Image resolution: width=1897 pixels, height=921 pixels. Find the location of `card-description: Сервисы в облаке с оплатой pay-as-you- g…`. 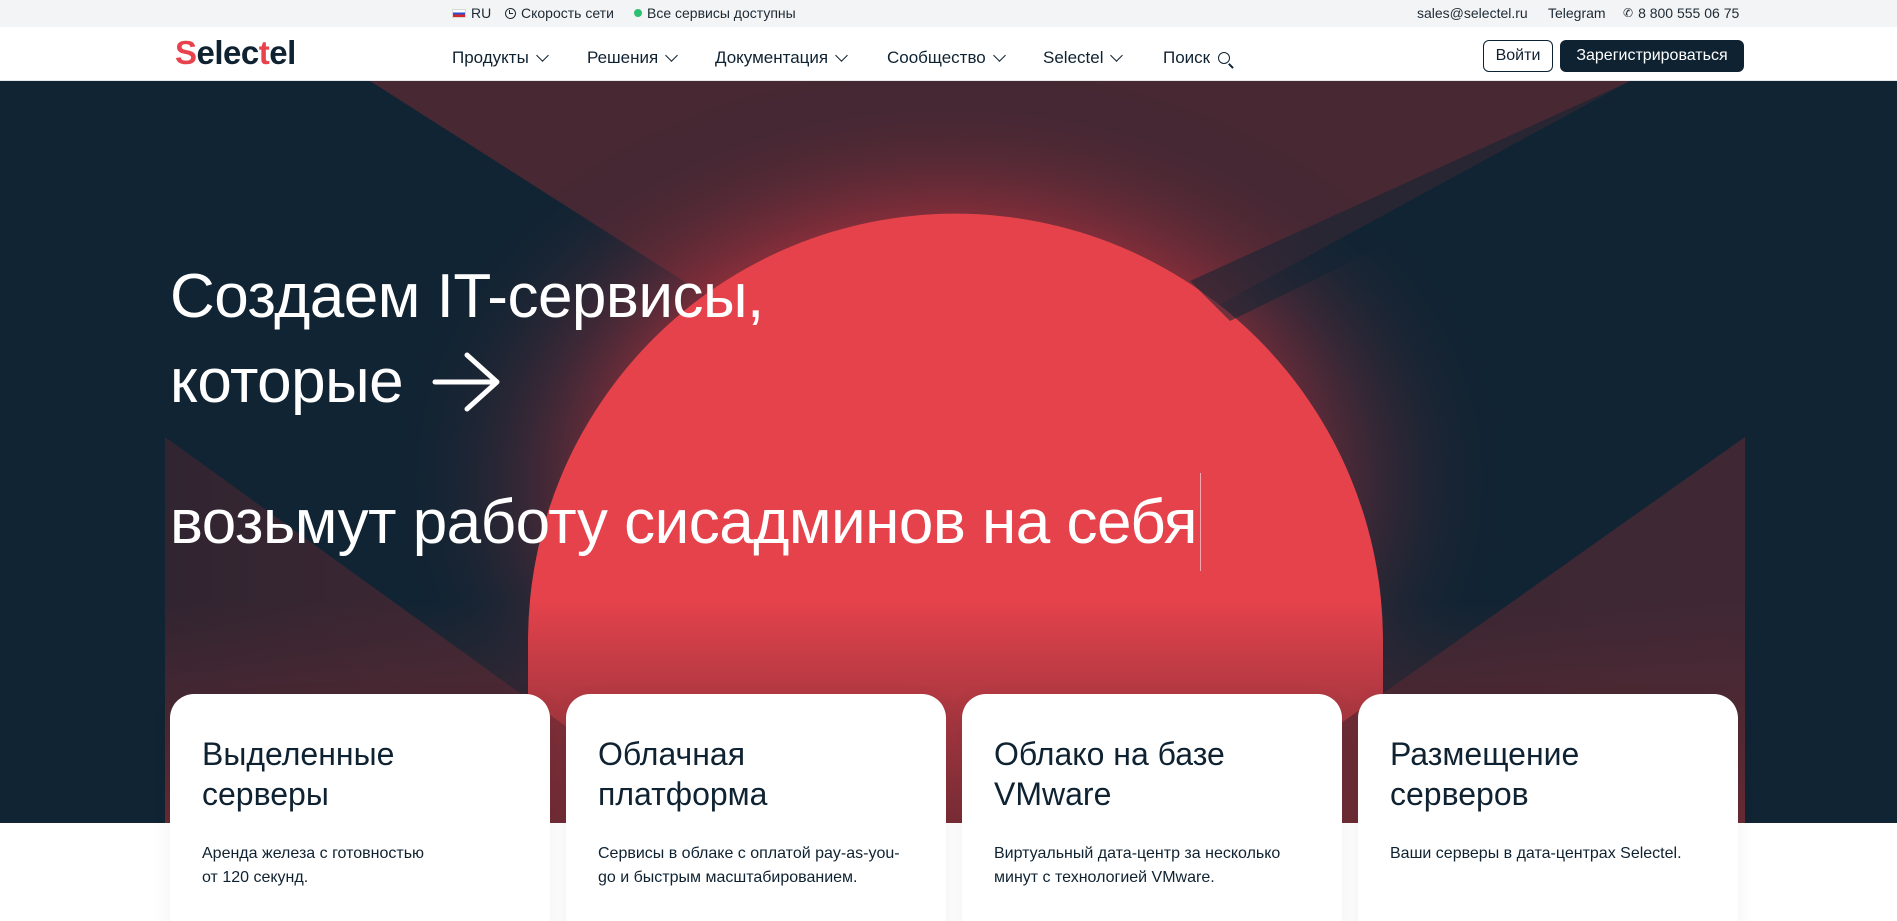

card-description: Сервисы в облаке с оплатой pay-as-you- g… is located at coordinates (749, 865).